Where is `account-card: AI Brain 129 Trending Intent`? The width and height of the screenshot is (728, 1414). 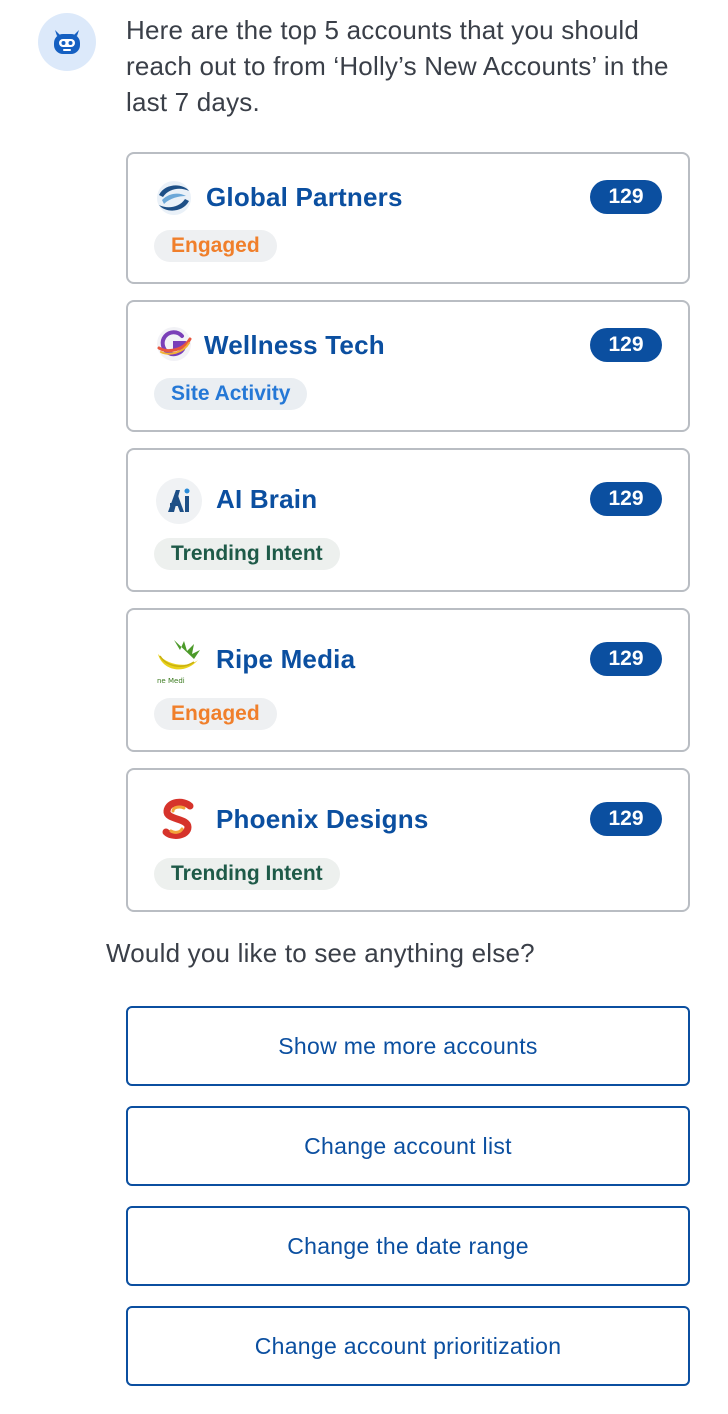 account-card: AI Brain 129 Trending Intent is located at coordinates (408, 520).